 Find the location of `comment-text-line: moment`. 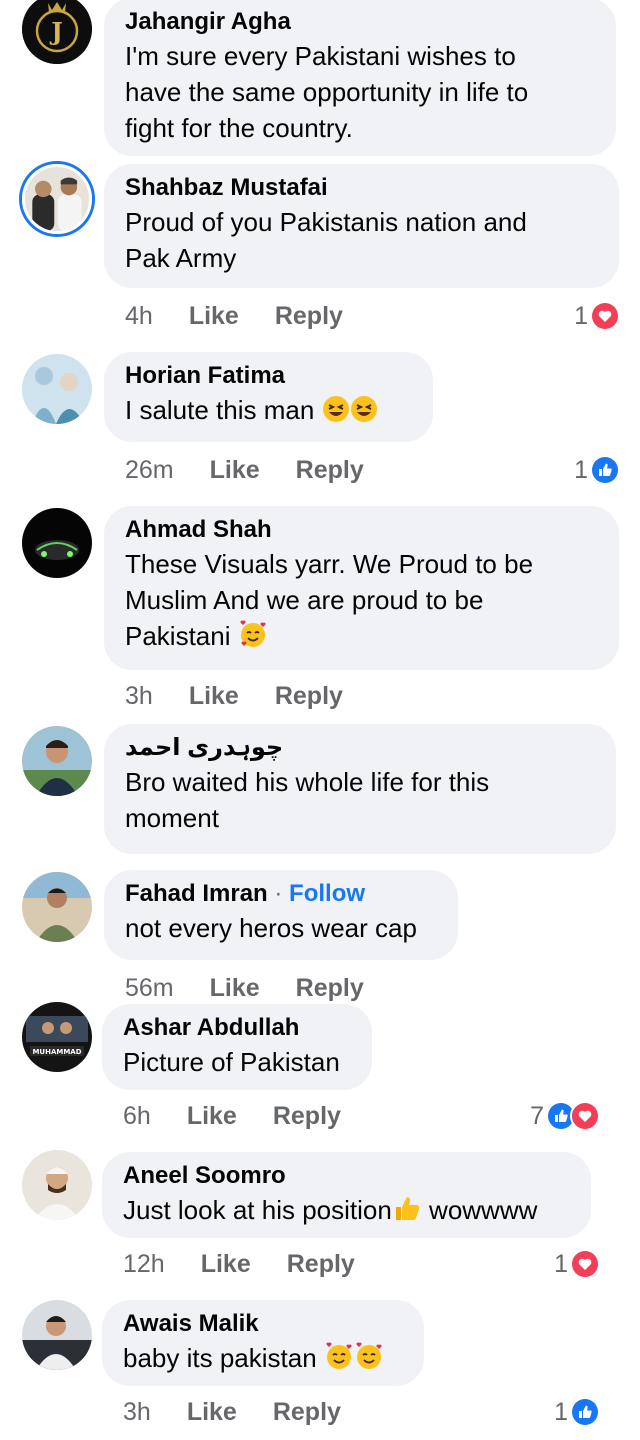

comment-text-line: moment is located at coordinates (172, 818).